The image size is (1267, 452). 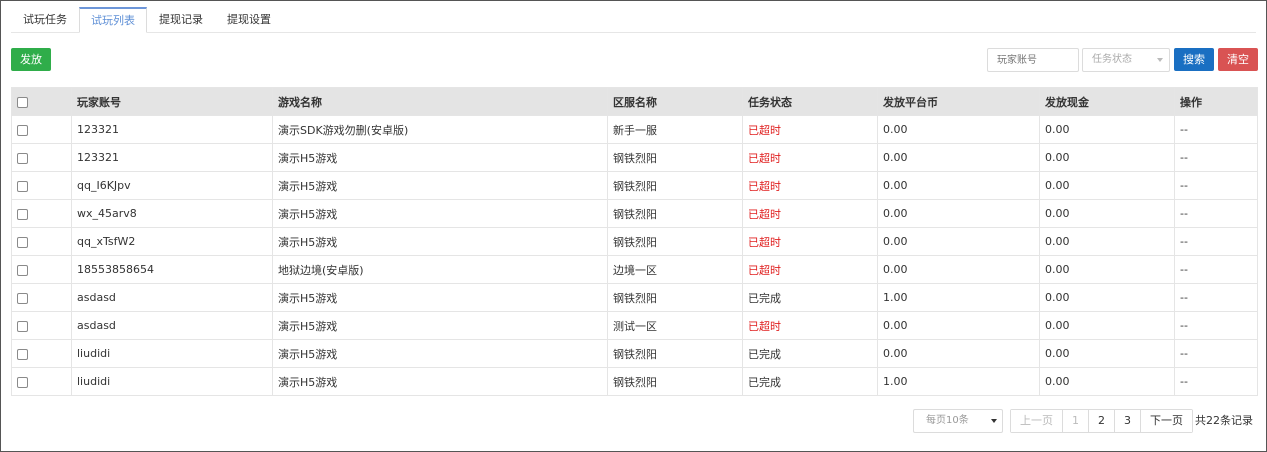 I want to click on player-account-cell: wx_45arv8, so click(x=172, y=213).